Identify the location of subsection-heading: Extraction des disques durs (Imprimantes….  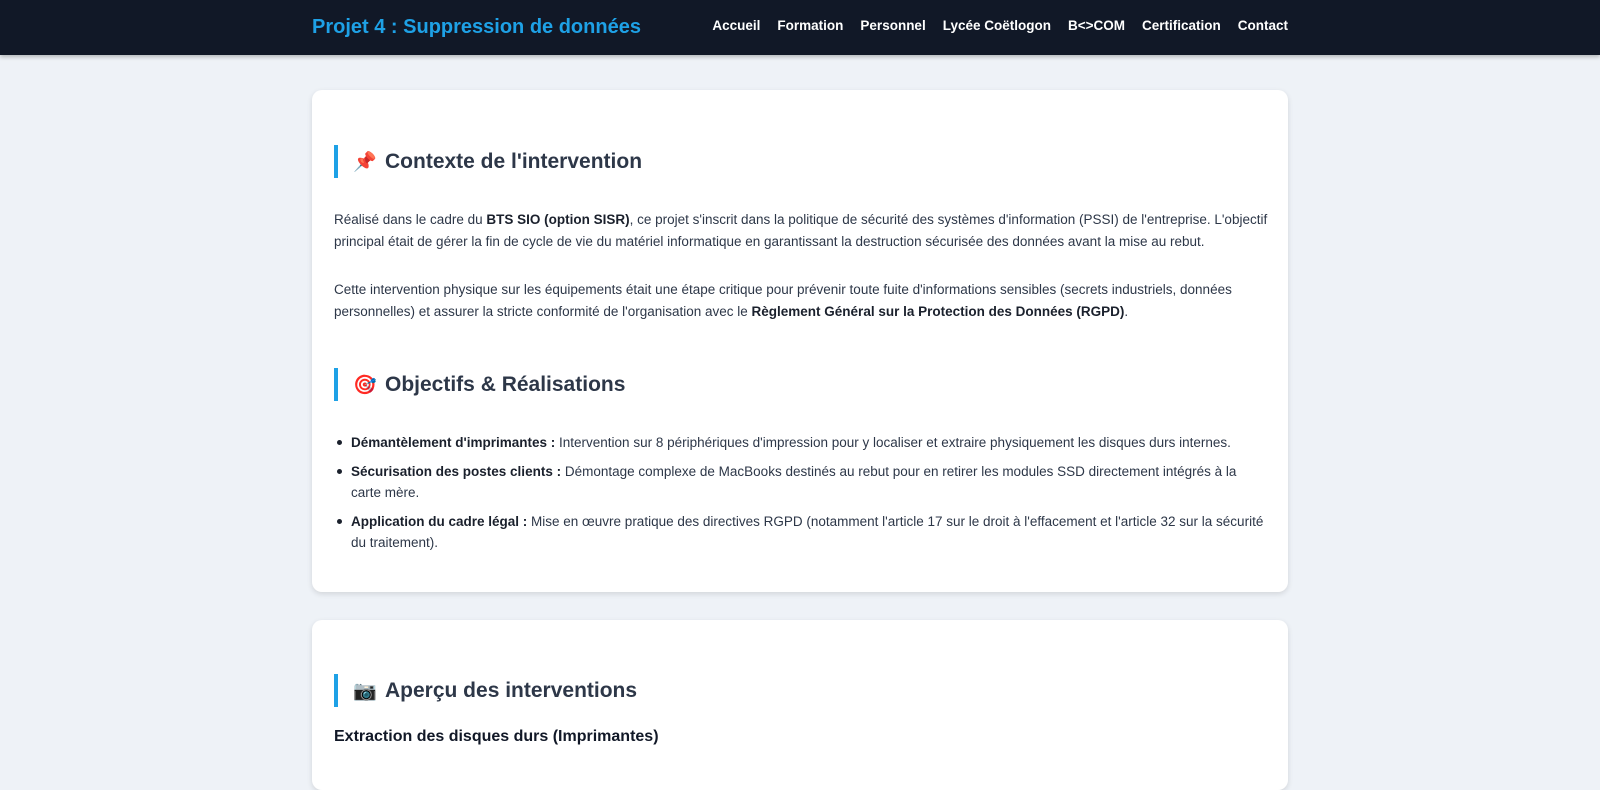
(496, 736).